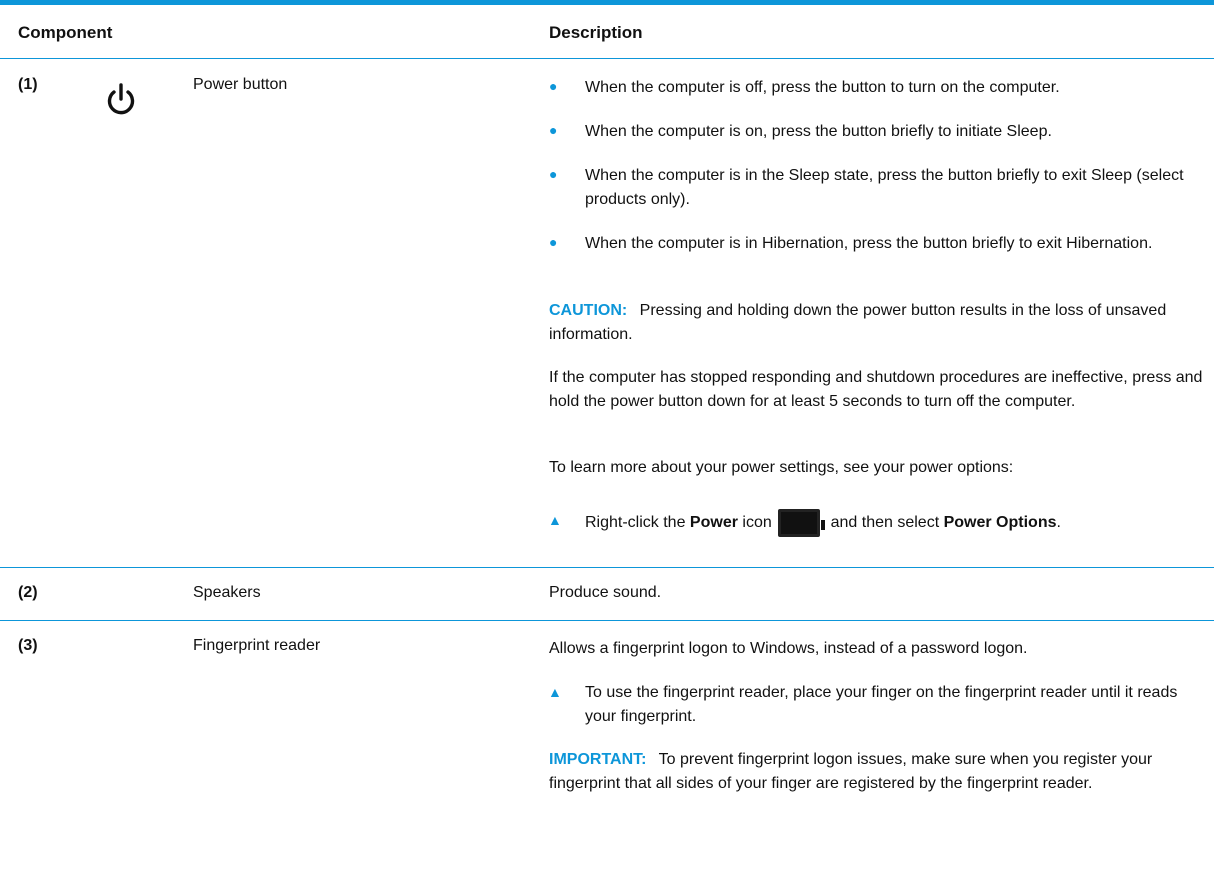 The height and width of the screenshot is (874, 1214). What do you see at coordinates (588, 310) in the screenshot?
I see `caution-label: CAUTION:` at bounding box center [588, 310].